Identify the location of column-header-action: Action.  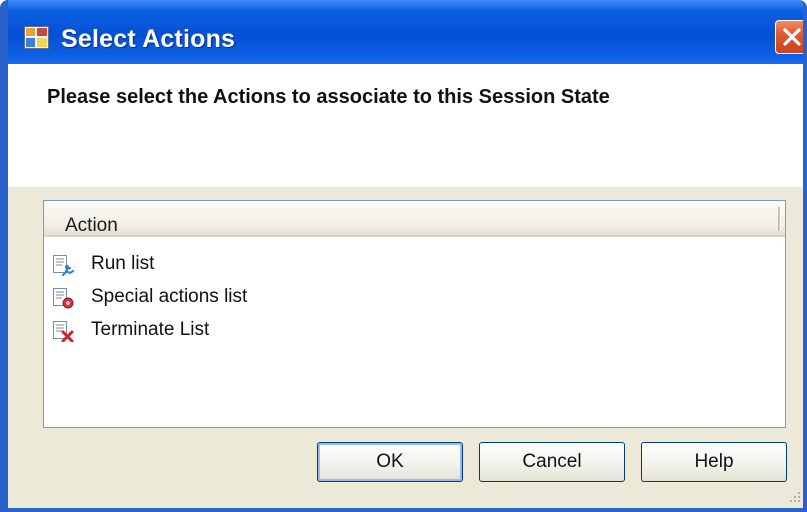
(91, 225).